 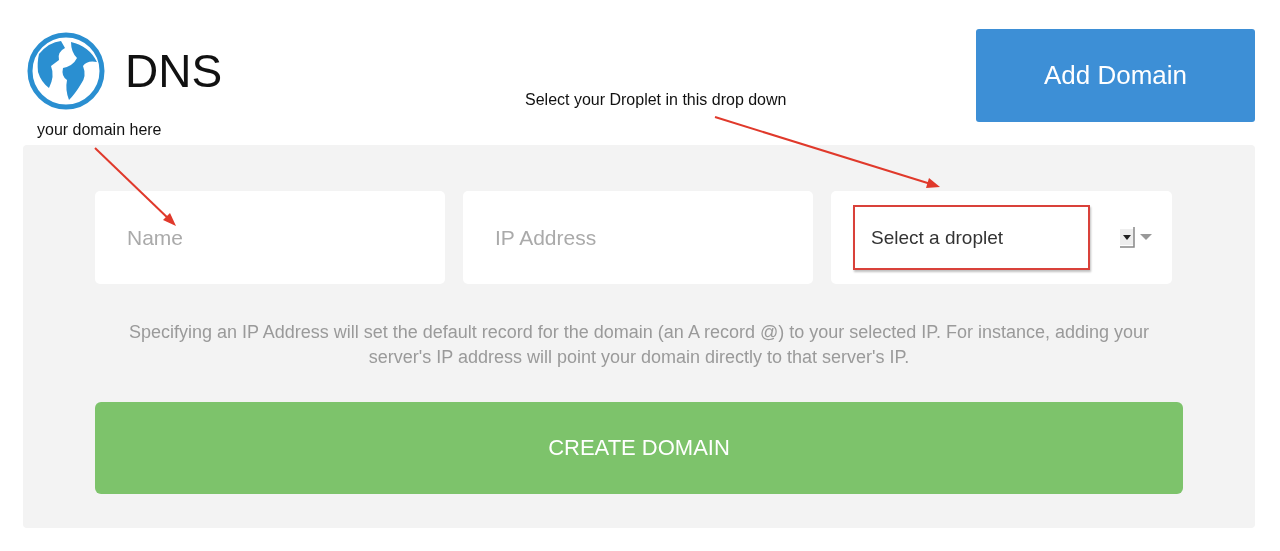 I want to click on ip-address-field: IP Address, so click(x=638, y=237).